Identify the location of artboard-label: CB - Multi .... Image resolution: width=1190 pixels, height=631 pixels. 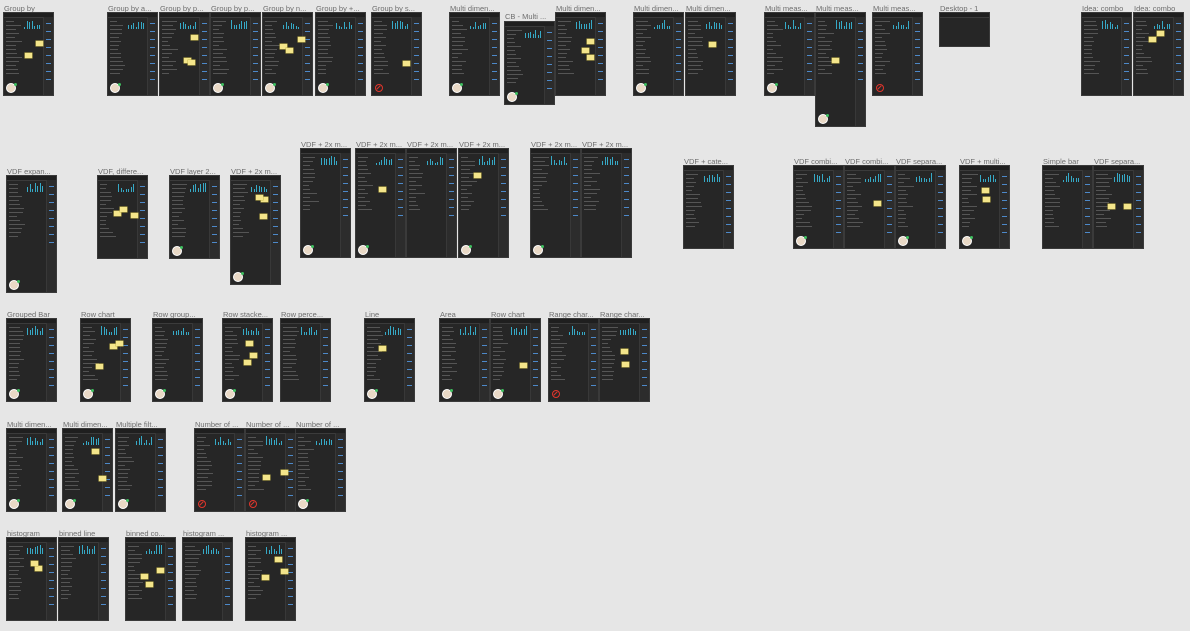
(525, 16).